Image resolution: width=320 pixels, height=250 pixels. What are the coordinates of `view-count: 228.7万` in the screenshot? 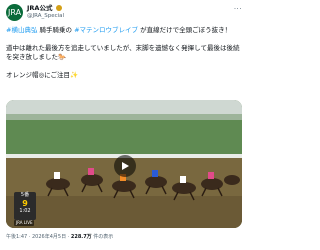 It's located at (81, 237).